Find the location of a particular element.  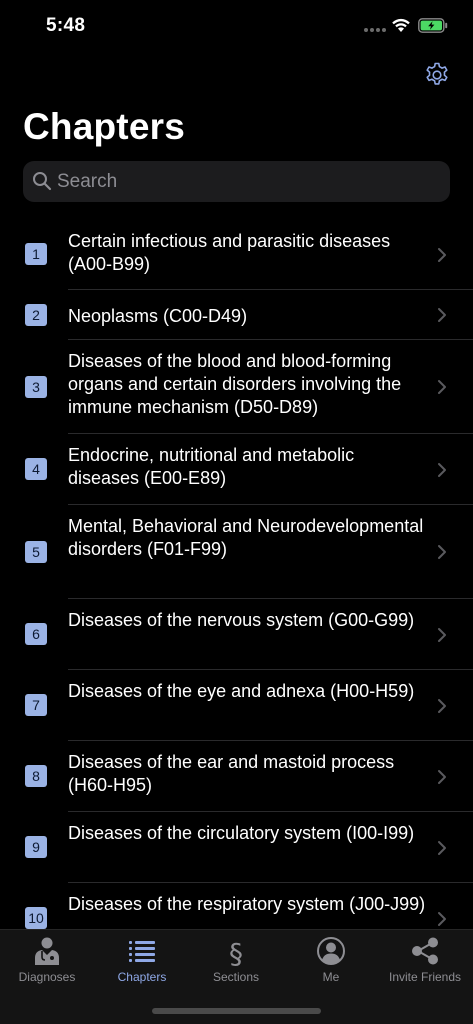

settings-gear-icon is located at coordinates (437, 75).